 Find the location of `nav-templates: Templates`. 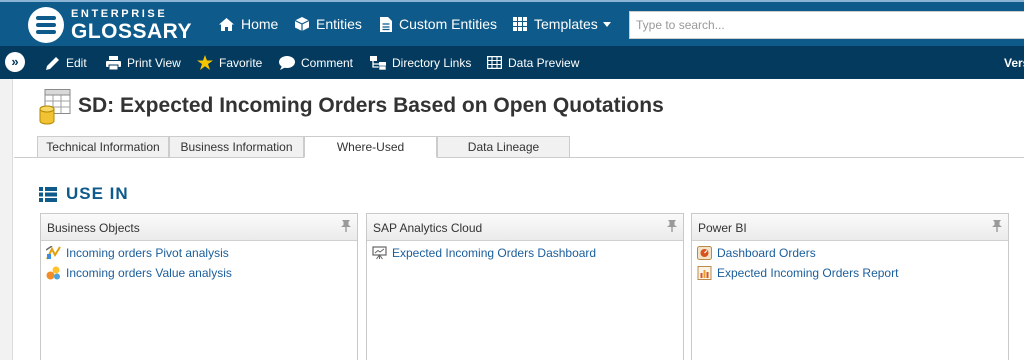

nav-templates: Templates is located at coordinates (562, 24).